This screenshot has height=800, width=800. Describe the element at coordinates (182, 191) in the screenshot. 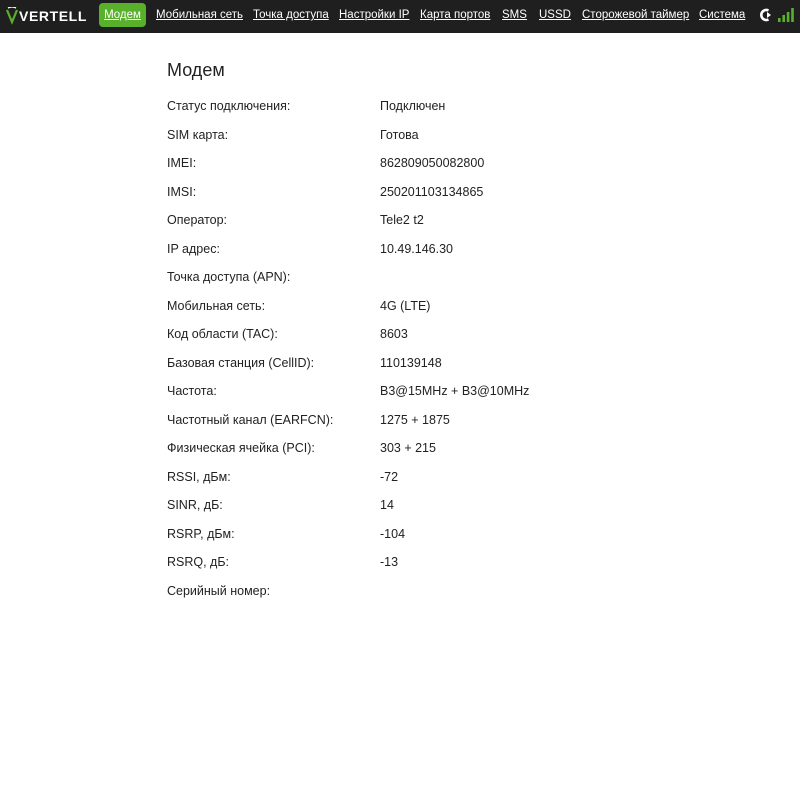

I see `row-label: IMSI:` at that location.